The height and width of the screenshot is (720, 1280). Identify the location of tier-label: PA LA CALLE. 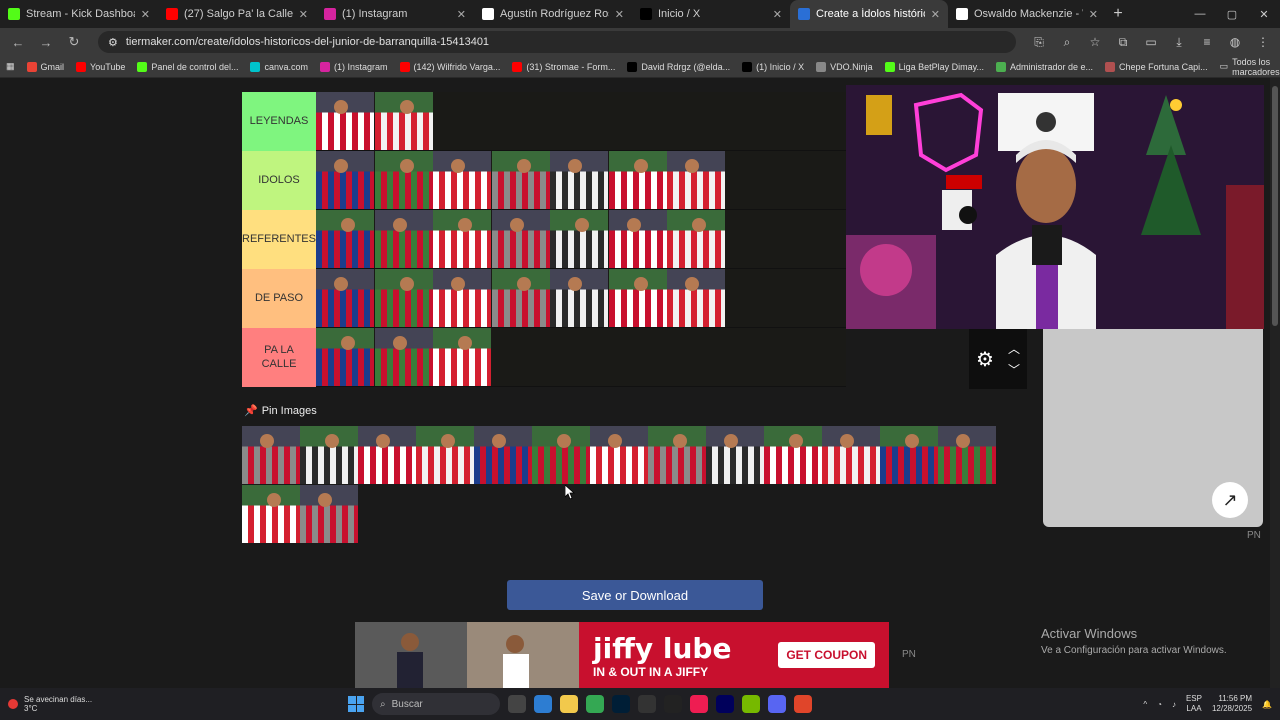
(279, 357).